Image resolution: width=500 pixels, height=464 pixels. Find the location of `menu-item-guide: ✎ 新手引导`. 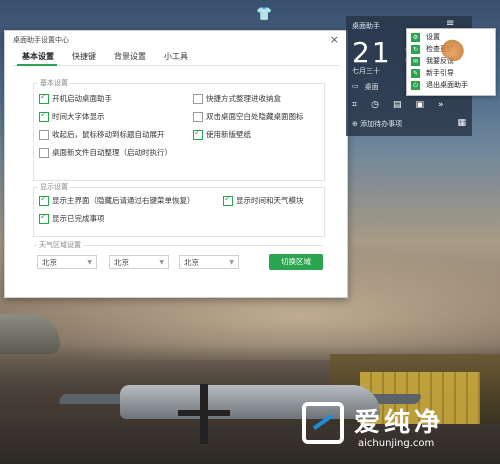

menu-item-guide: ✎ 新手引导 is located at coordinates (432, 73).